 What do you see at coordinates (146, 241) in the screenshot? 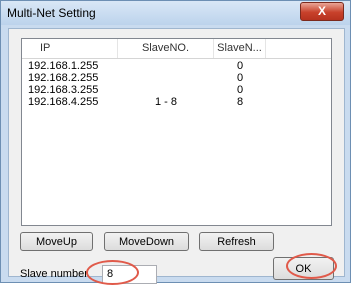
I see `move-down-button: MoveDown` at bounding box center [146, 241].